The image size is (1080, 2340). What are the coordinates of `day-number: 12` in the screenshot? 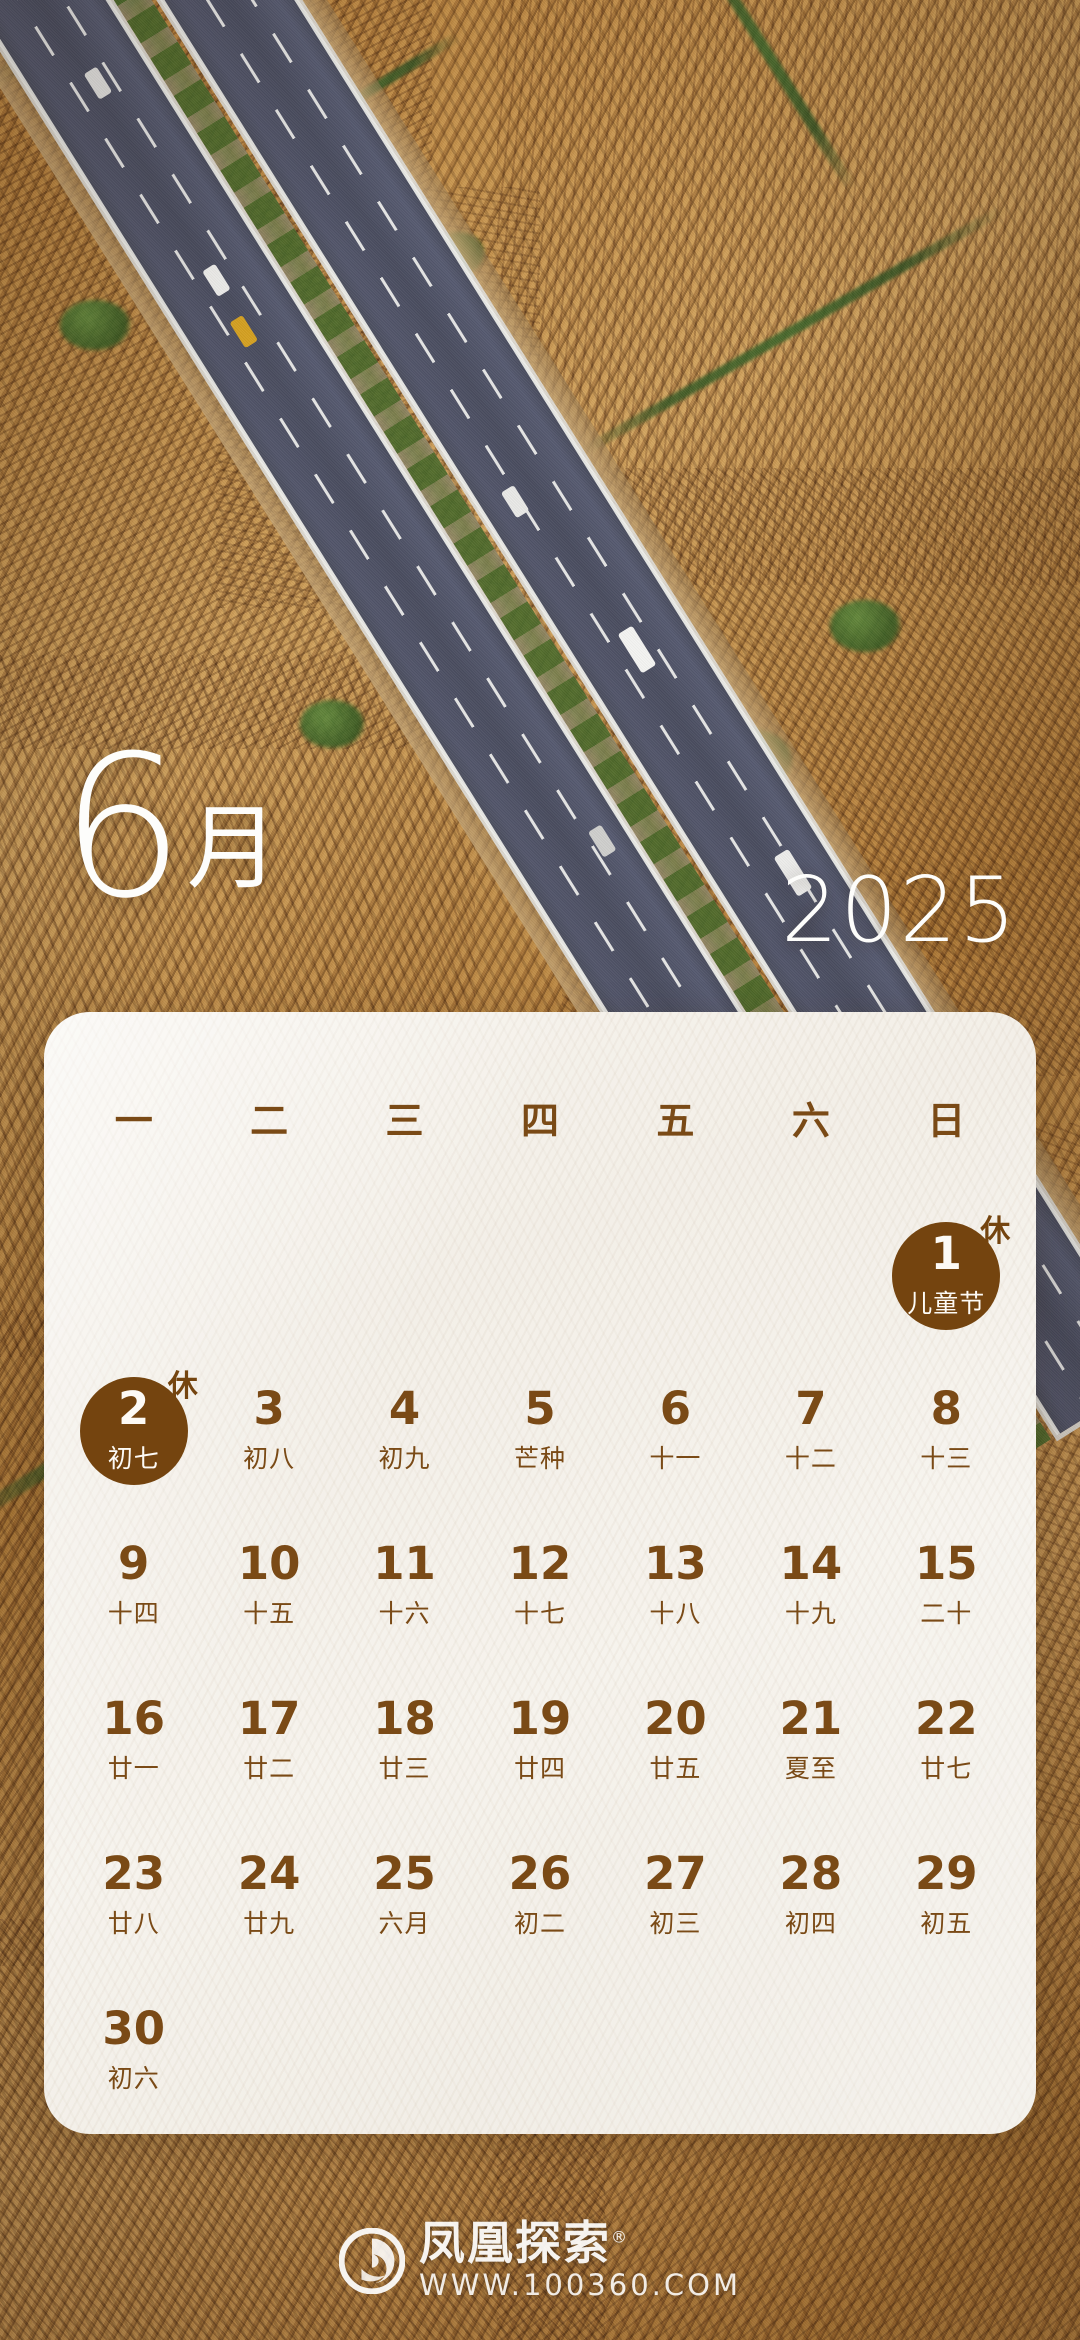 It's located at (540, 1564).